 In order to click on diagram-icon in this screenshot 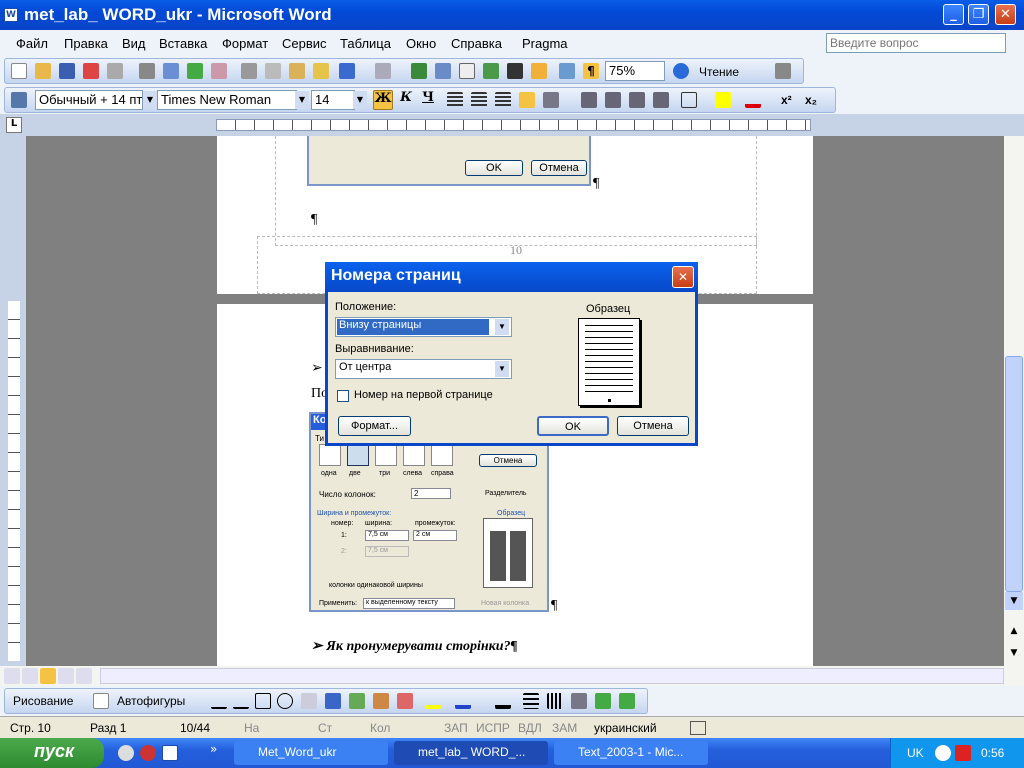, I will do `click(357, 701)`.